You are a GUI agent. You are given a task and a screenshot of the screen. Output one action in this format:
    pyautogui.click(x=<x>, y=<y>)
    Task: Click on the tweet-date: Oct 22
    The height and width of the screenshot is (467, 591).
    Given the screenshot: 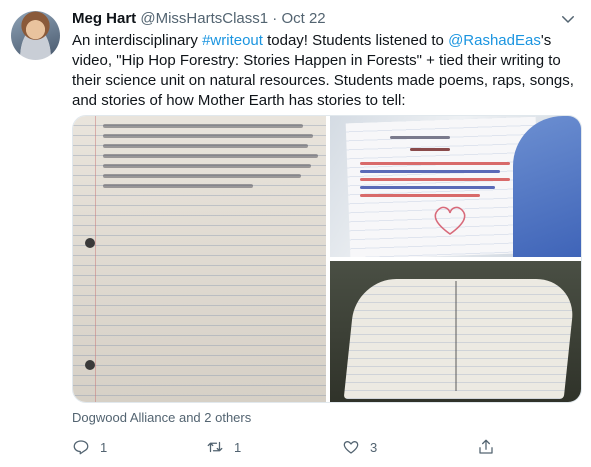 What is the action you would take?
    pyautogui.click(x=303, y=18)
    